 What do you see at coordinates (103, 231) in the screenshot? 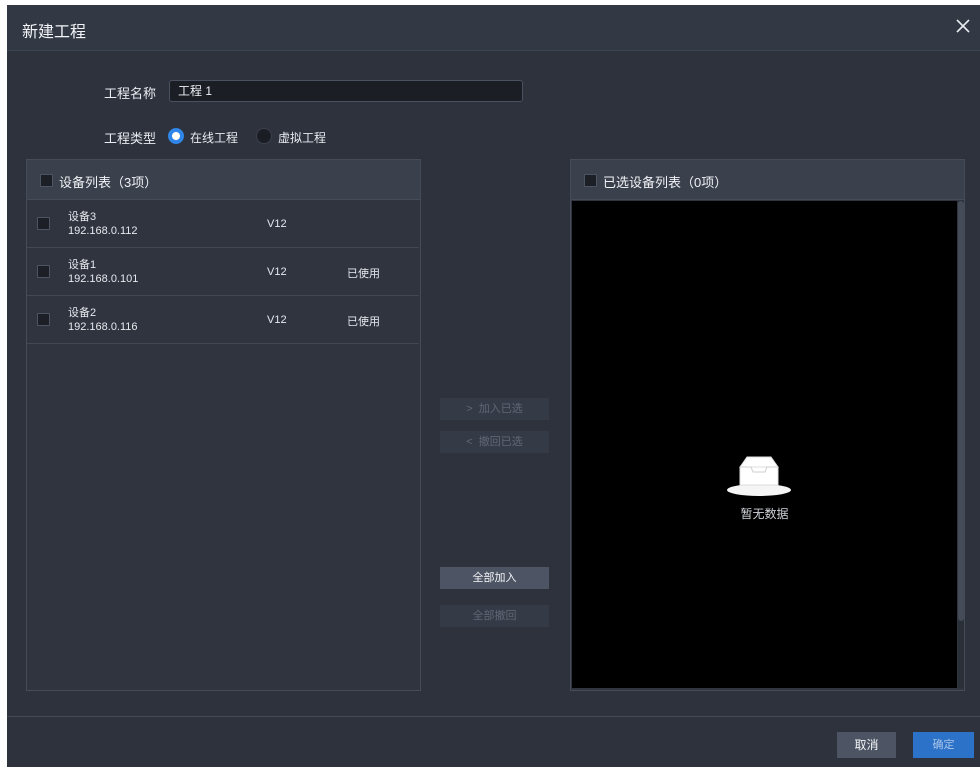
I see `device-ip: 192.168.0.112` at bounding box center [103, 231].